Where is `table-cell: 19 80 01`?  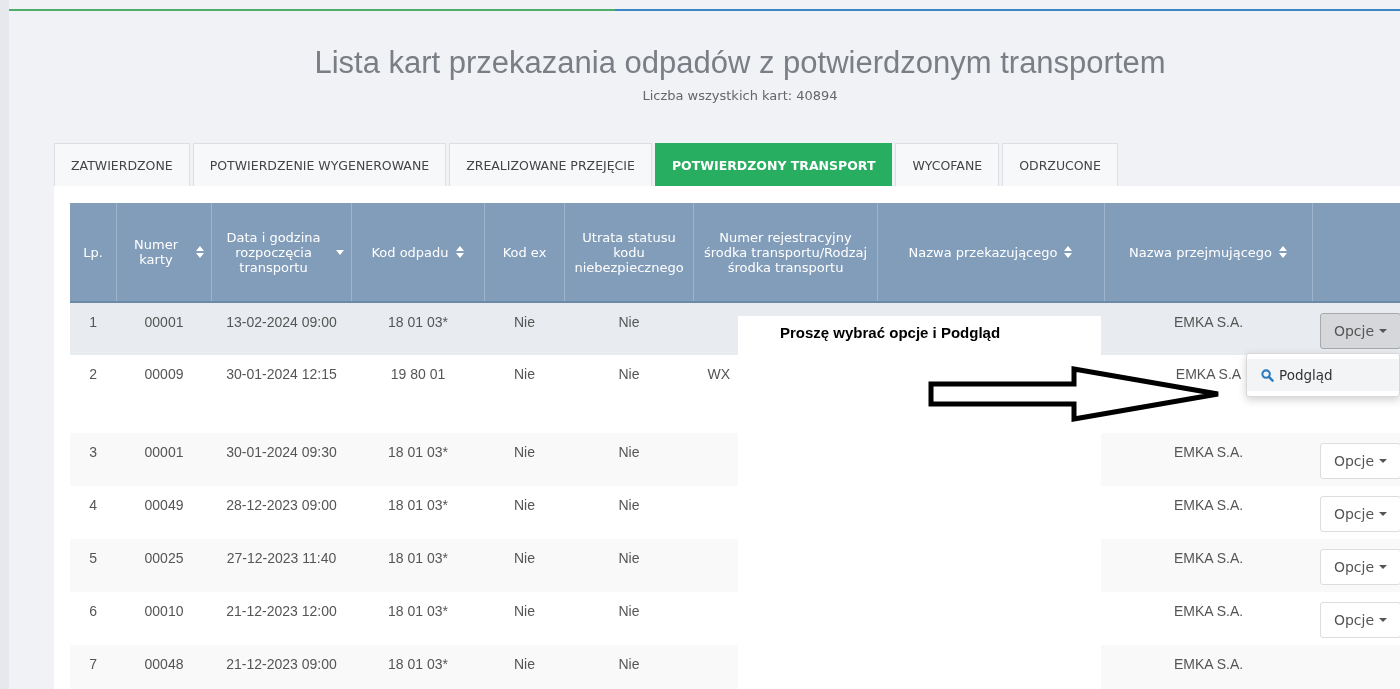
table-cell: 19 80 01 is located at coordinates (418, 374).